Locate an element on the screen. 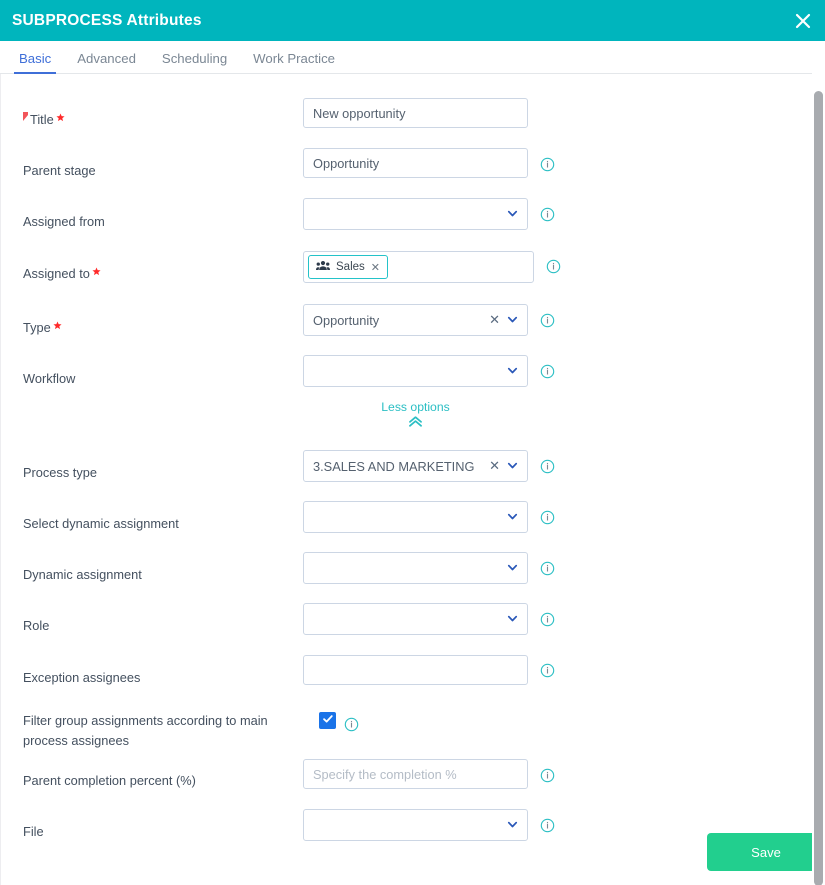 The width and height of the screenshot is (825, 885). tab-bar: Basic Advanced Scheduling Work Practice is located at coordinates (406, 58).